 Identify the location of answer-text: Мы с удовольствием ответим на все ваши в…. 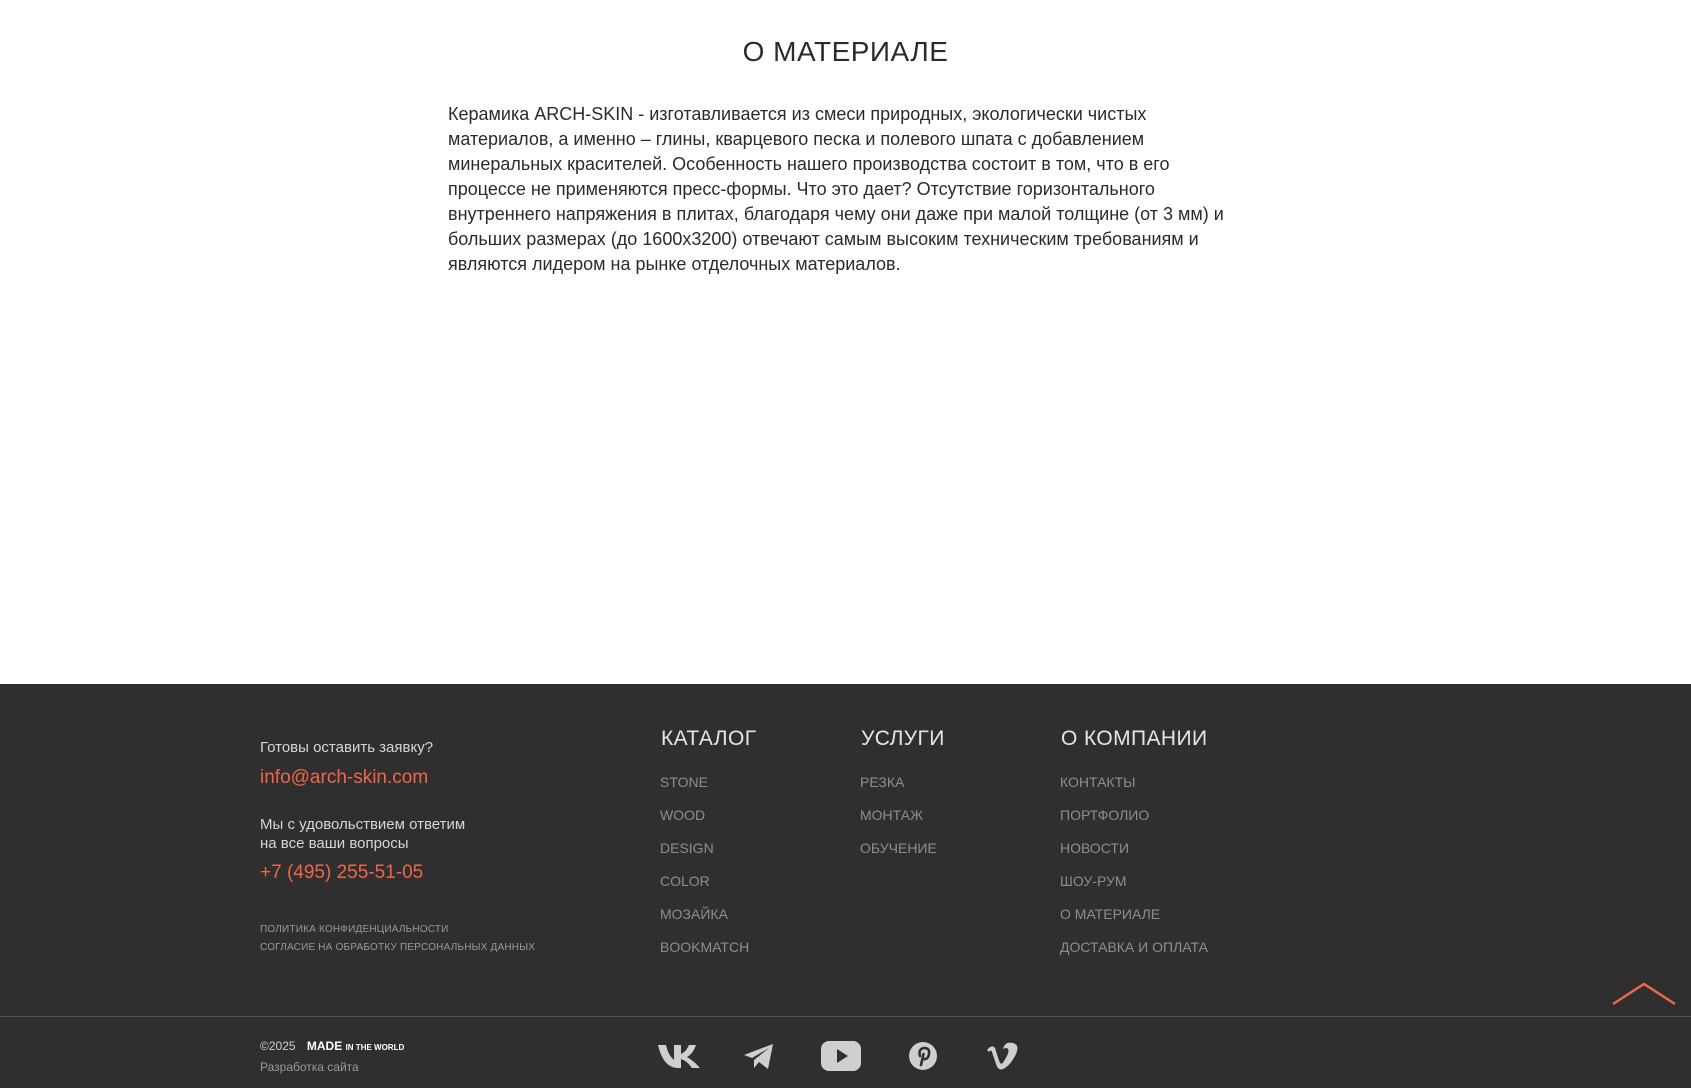
(420, 834).